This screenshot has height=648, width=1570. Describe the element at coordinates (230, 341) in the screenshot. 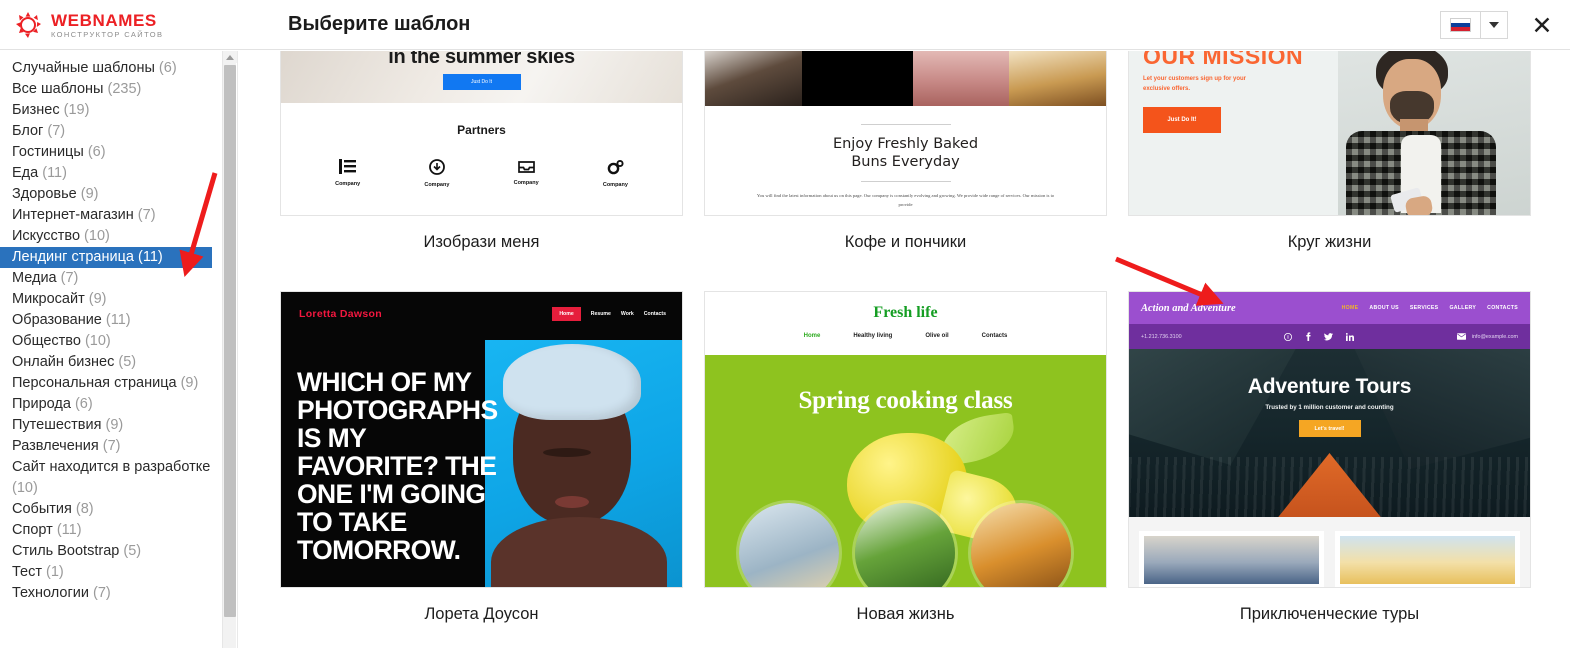

I see `scrollbar-thumb` at that location.